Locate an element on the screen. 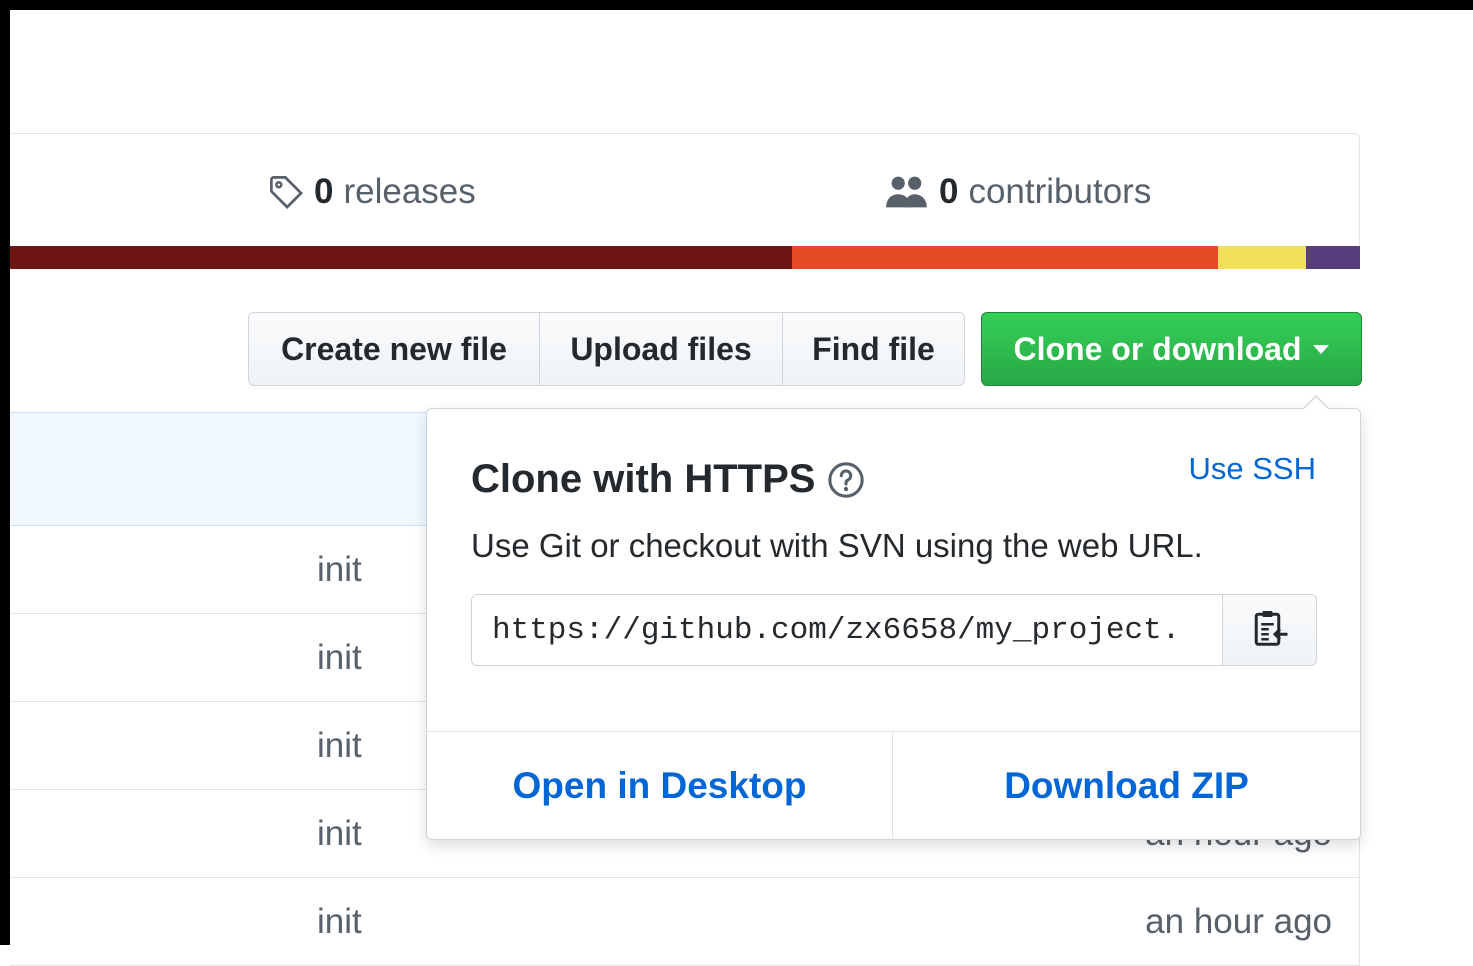 This screenshot has width=1473, height=966. clone-button-label: Clone or download is located at coordinates (1157, 348).